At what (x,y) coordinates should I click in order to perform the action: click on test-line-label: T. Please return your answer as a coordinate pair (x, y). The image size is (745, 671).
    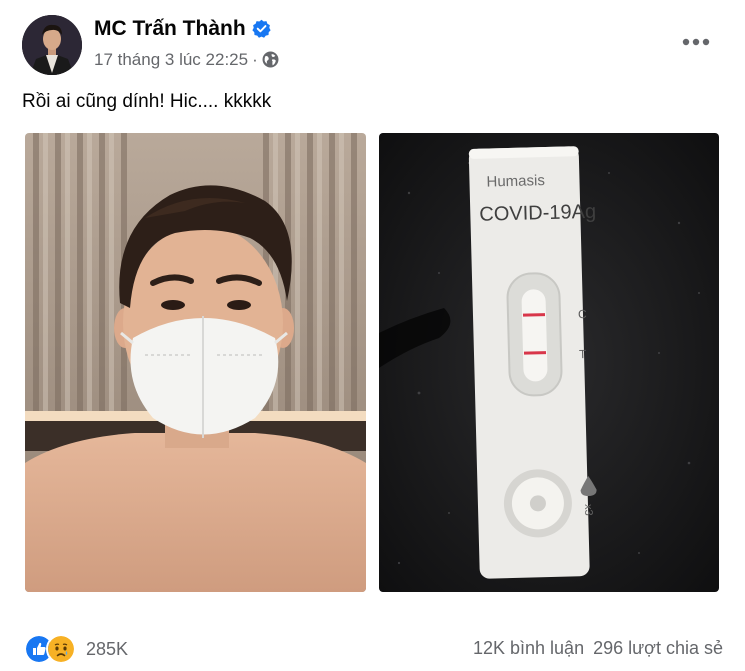
    Looking at the image, I should click on (583, 354).